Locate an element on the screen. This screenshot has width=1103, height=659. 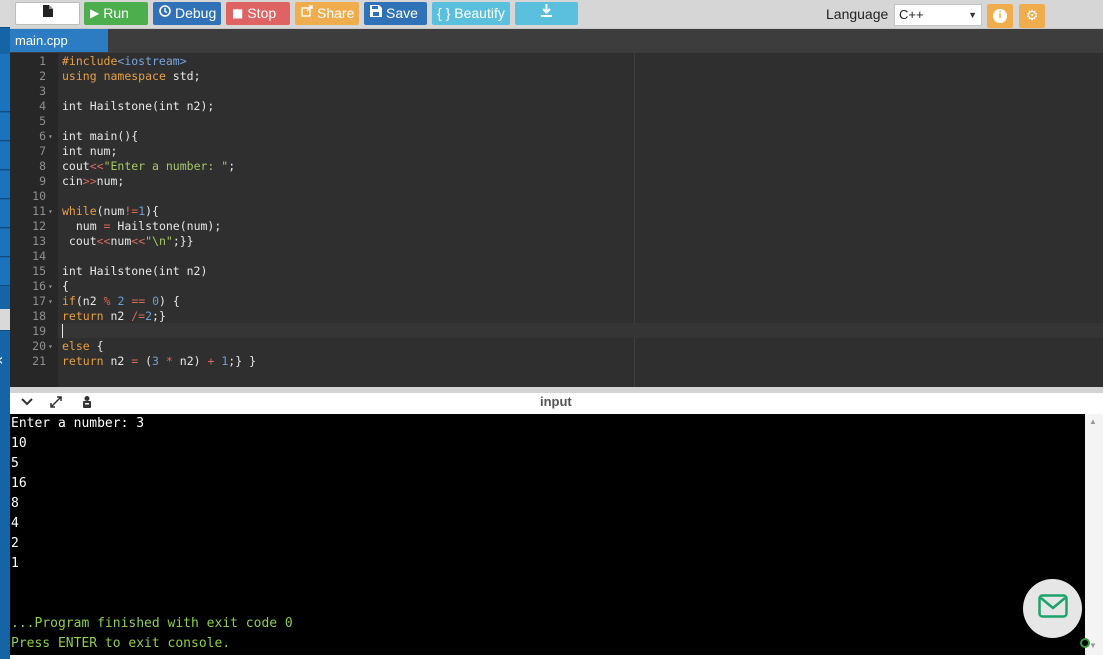
play-icon: ▶ is located at coordinates (95, 13).